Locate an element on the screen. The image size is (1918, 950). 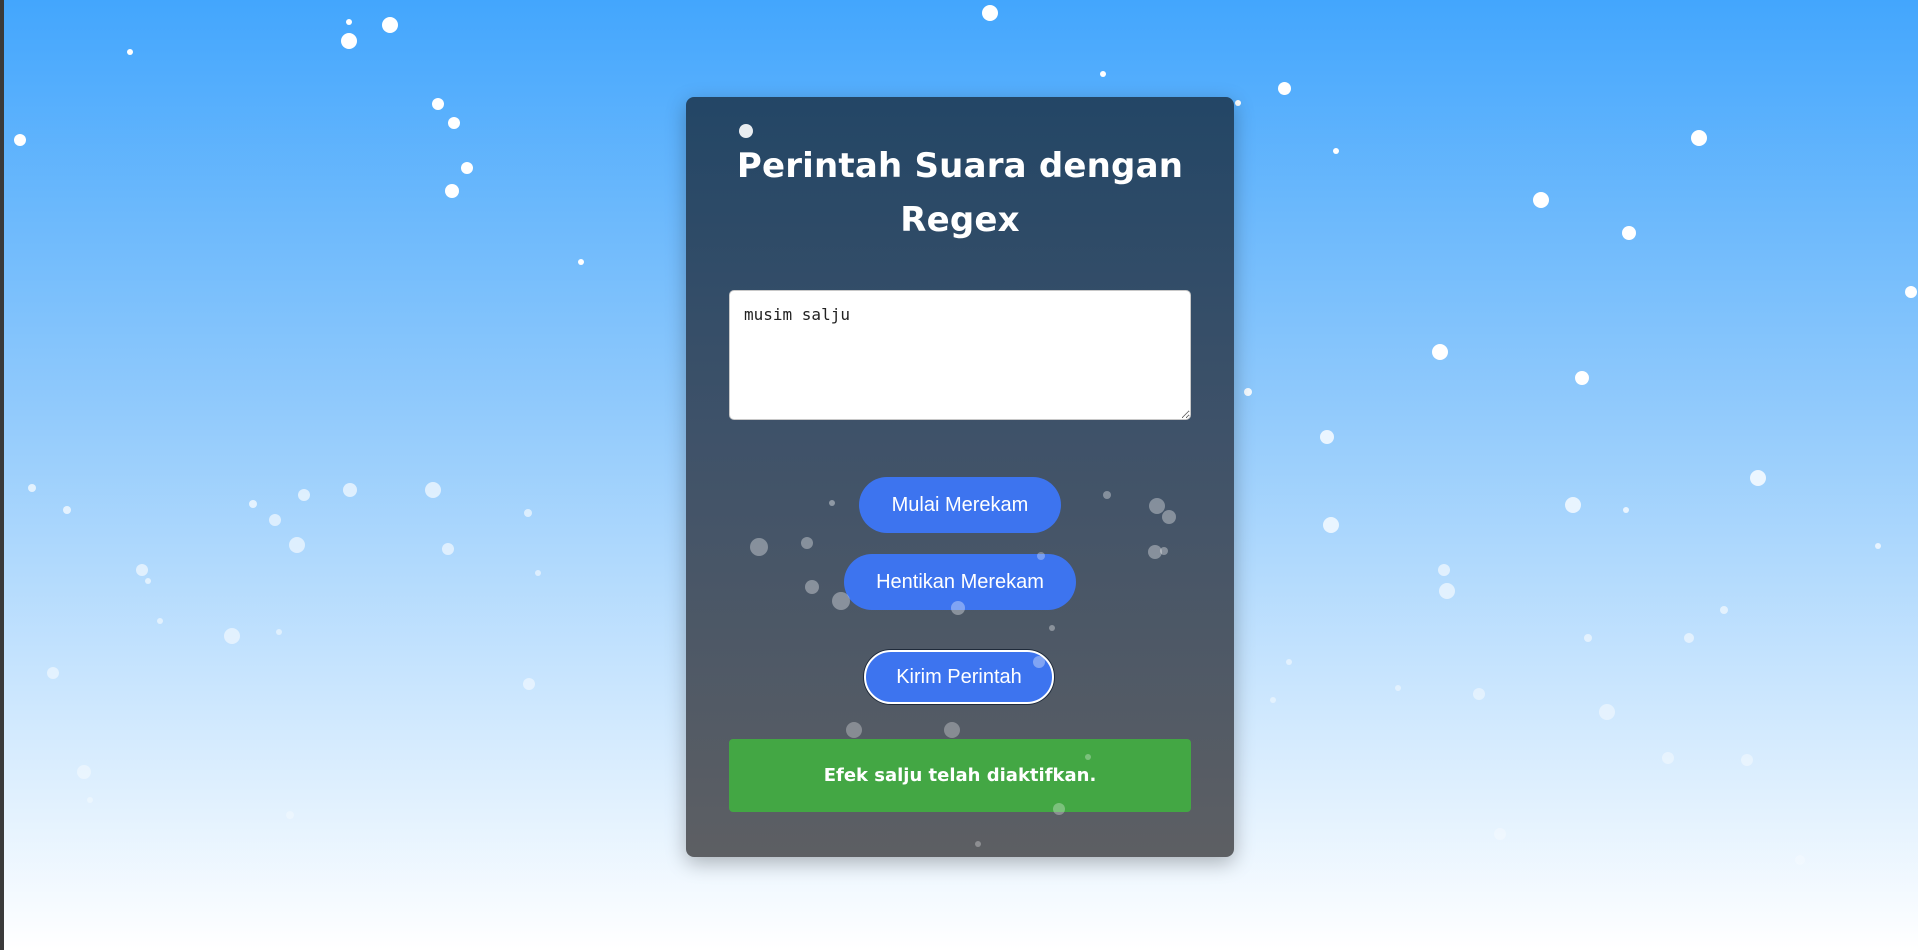
start-recording-button: Mulai Merekam is located at coordinates (960, 505).